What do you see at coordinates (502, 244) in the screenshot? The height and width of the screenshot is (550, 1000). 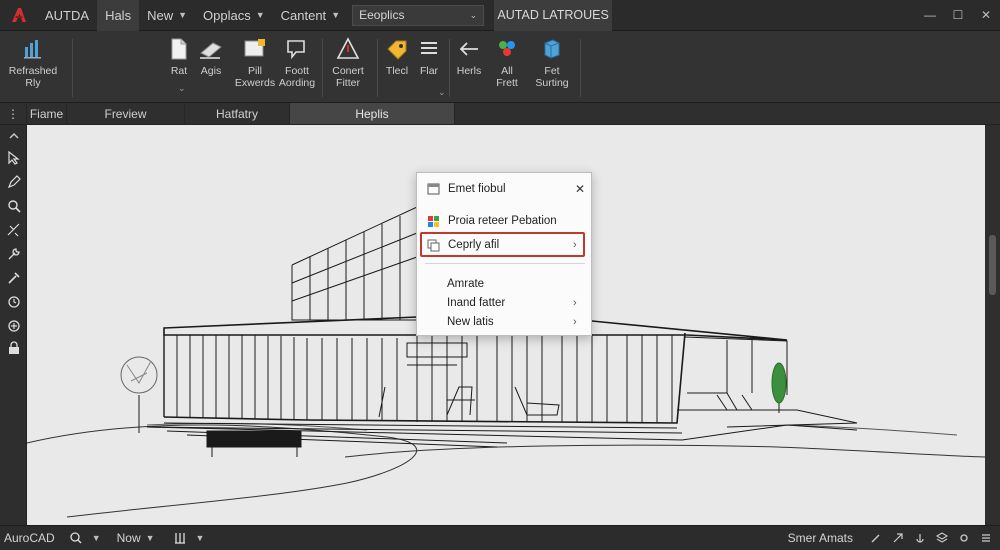 I see `selection-highlight` at bounding box center [502, 244].